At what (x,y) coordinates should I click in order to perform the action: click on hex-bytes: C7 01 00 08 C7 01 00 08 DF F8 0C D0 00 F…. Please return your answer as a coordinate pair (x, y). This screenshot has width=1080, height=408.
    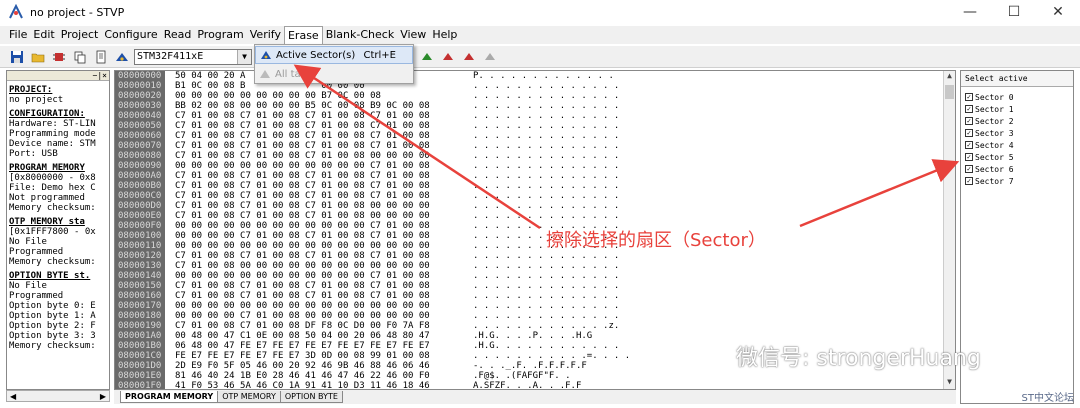
    Looking at the image, I should click on (320, 326).